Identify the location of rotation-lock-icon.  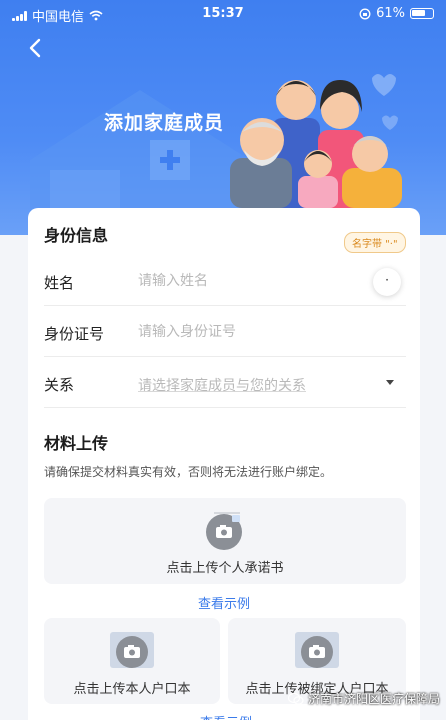
(365, 13).